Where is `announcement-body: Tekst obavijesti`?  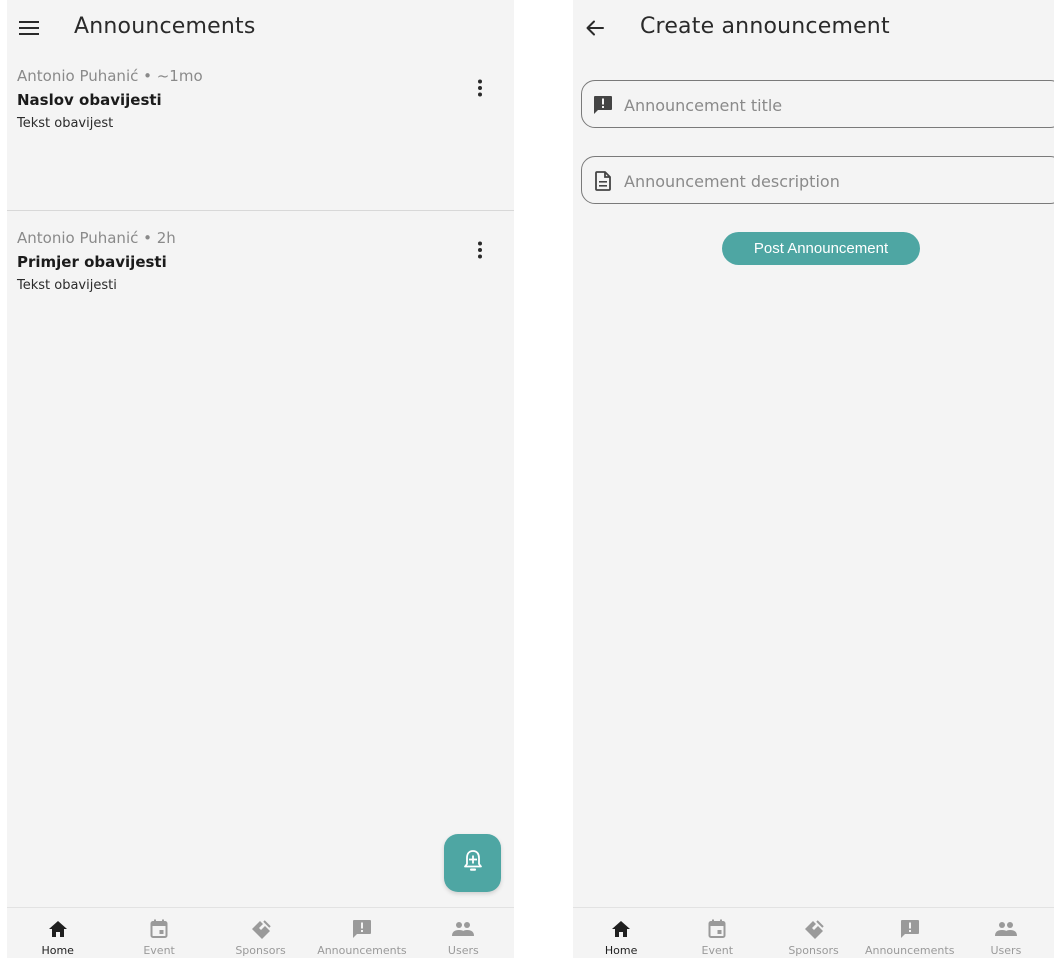 announcement-body: Tekst obavijesti is located at coordinates (67, 285).